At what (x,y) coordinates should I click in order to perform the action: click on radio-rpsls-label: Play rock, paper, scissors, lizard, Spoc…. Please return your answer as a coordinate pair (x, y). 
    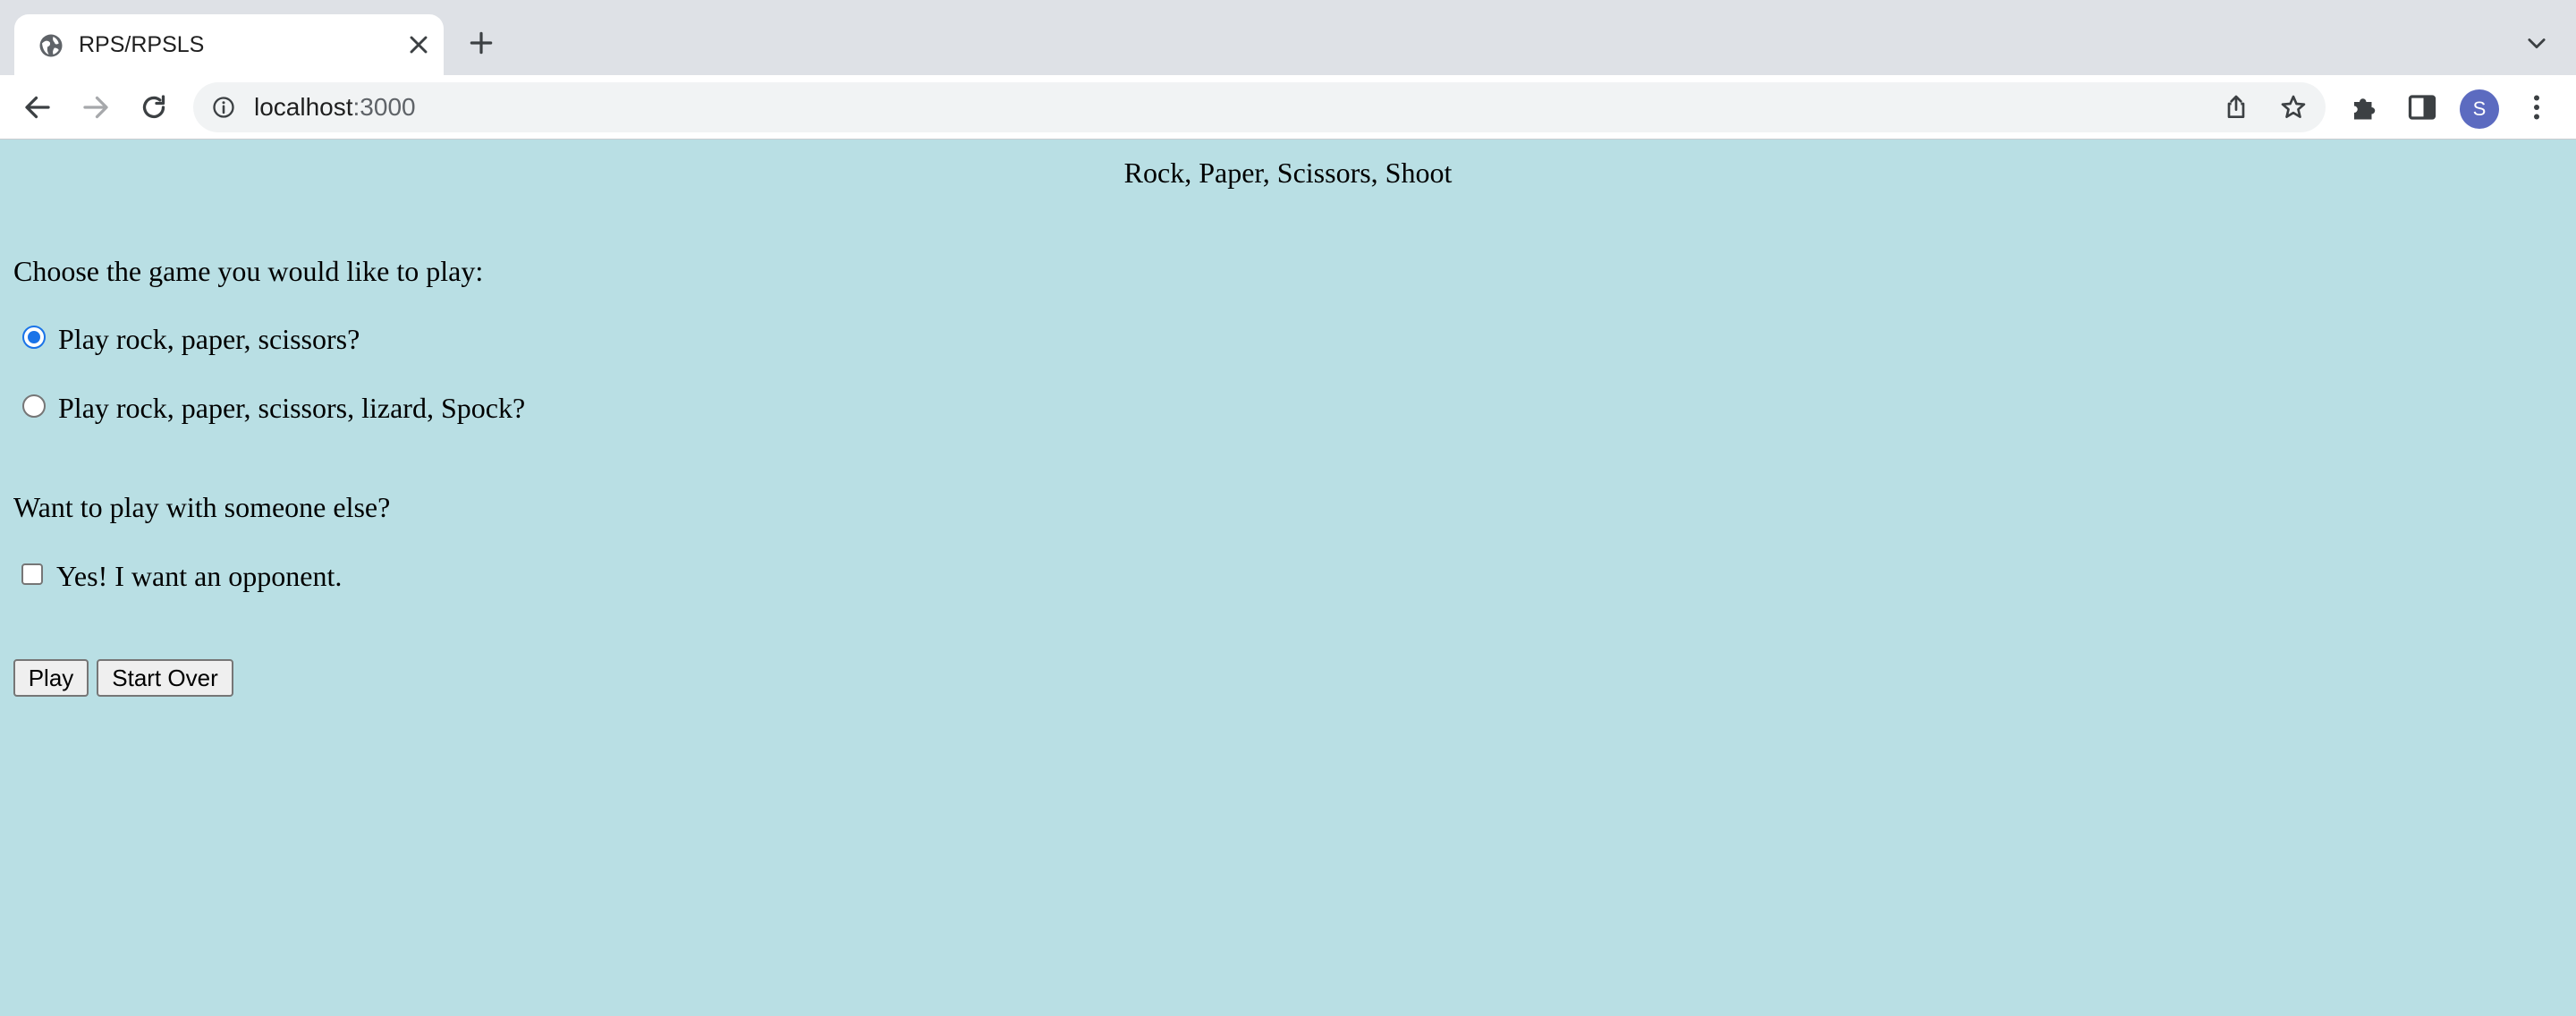
    Looking at the image, I should click on (291, 408).